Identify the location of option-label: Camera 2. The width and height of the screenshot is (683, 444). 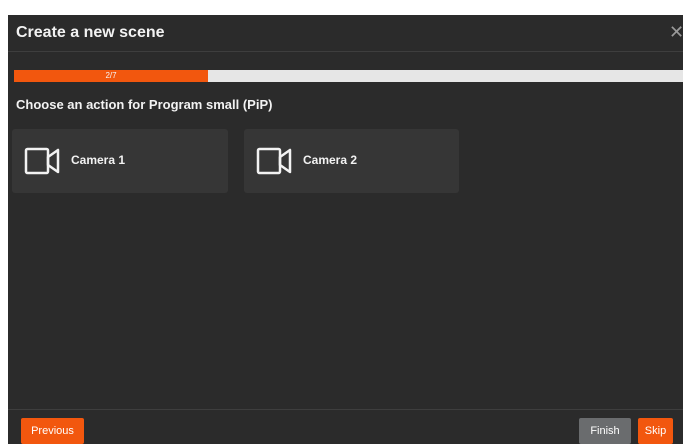
(330, 160).